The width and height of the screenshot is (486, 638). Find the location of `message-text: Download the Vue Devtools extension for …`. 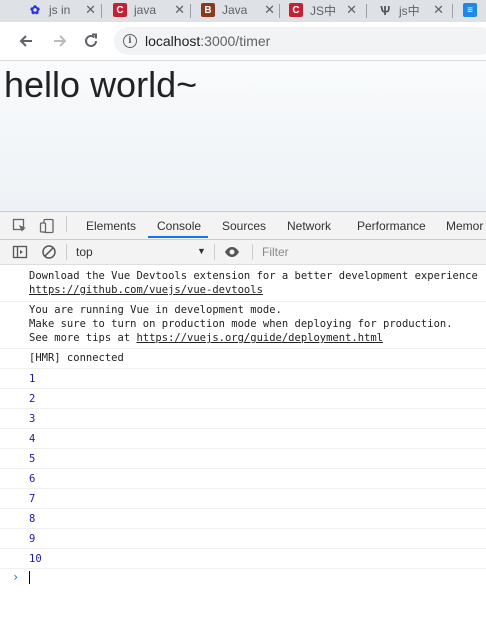

message-text: Download the Vue Devtools extension for … is located at coordinates (253, 276).